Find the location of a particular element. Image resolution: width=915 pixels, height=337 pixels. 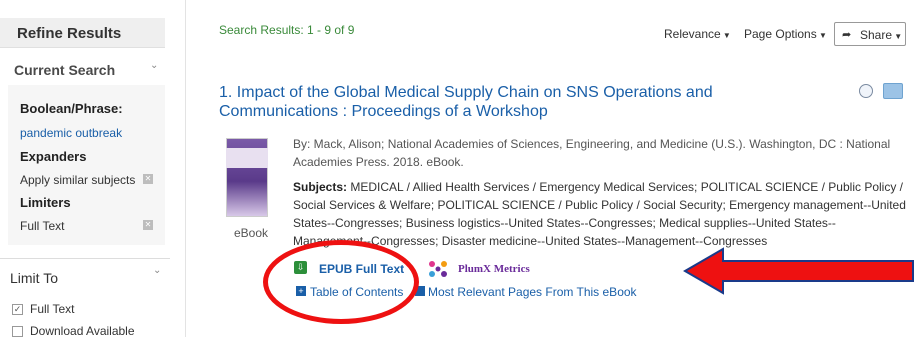

sidebar-divider is located at coordinates (185, 168).